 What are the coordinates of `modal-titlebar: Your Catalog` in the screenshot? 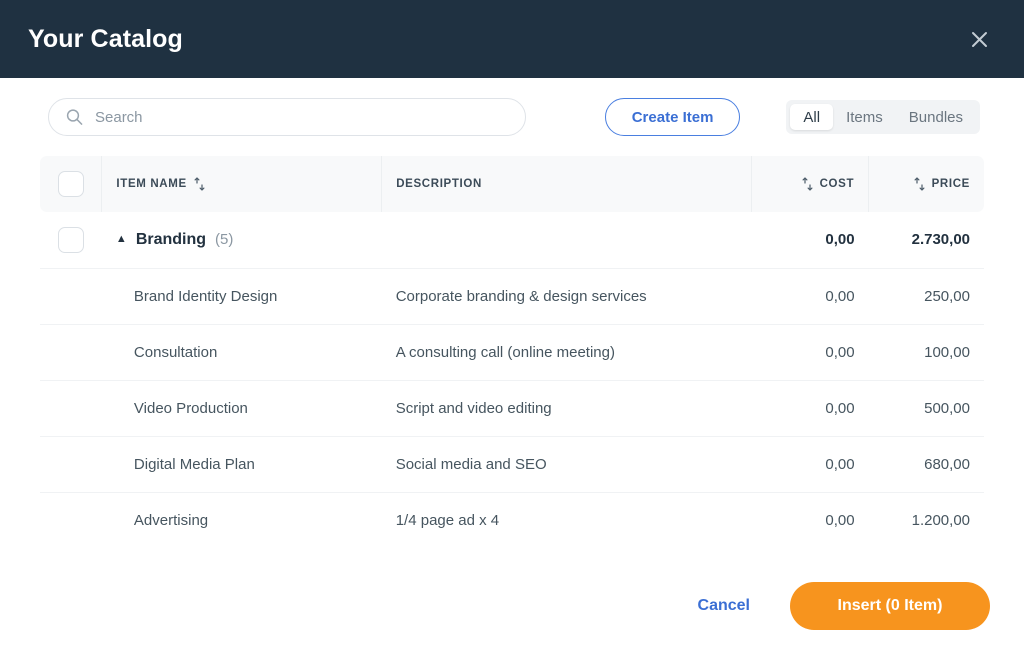 It's located at (512, 39).